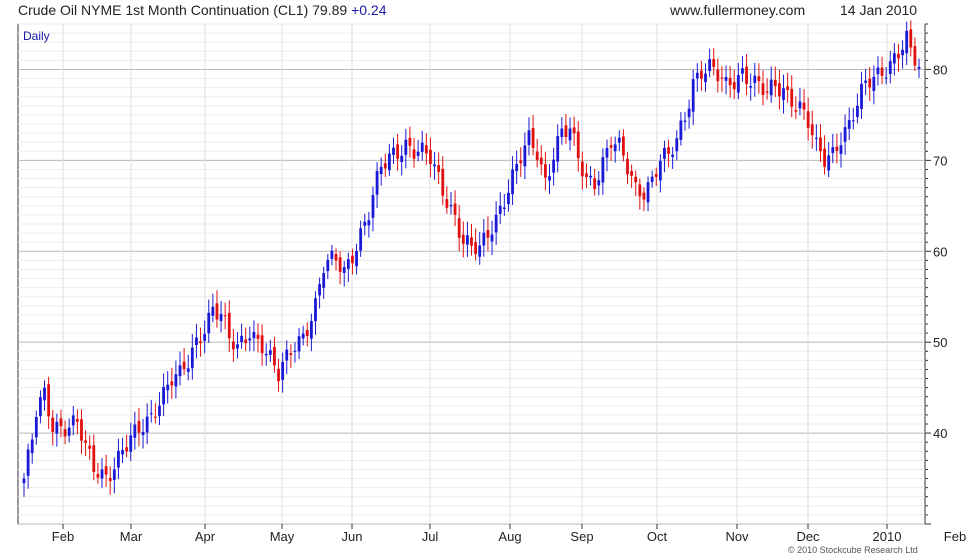  I want to click on x-tick-label: Aug, so click(509, 536).